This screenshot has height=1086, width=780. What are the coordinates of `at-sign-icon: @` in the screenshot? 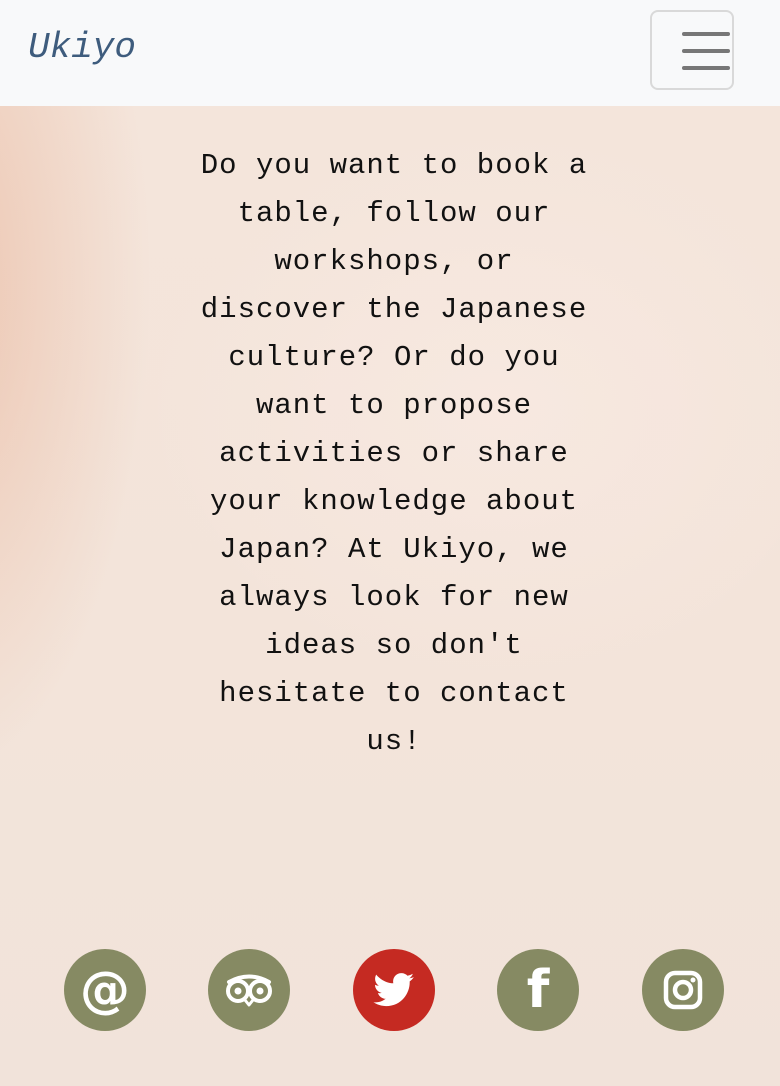 It's located at (105, 990).